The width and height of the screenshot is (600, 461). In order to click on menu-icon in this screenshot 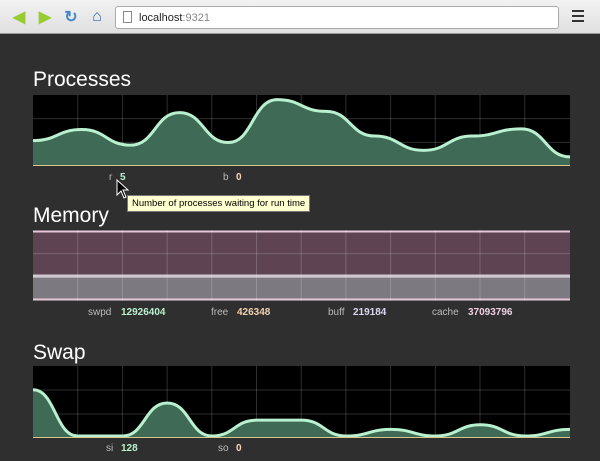, I will do `click(578, 17)`.